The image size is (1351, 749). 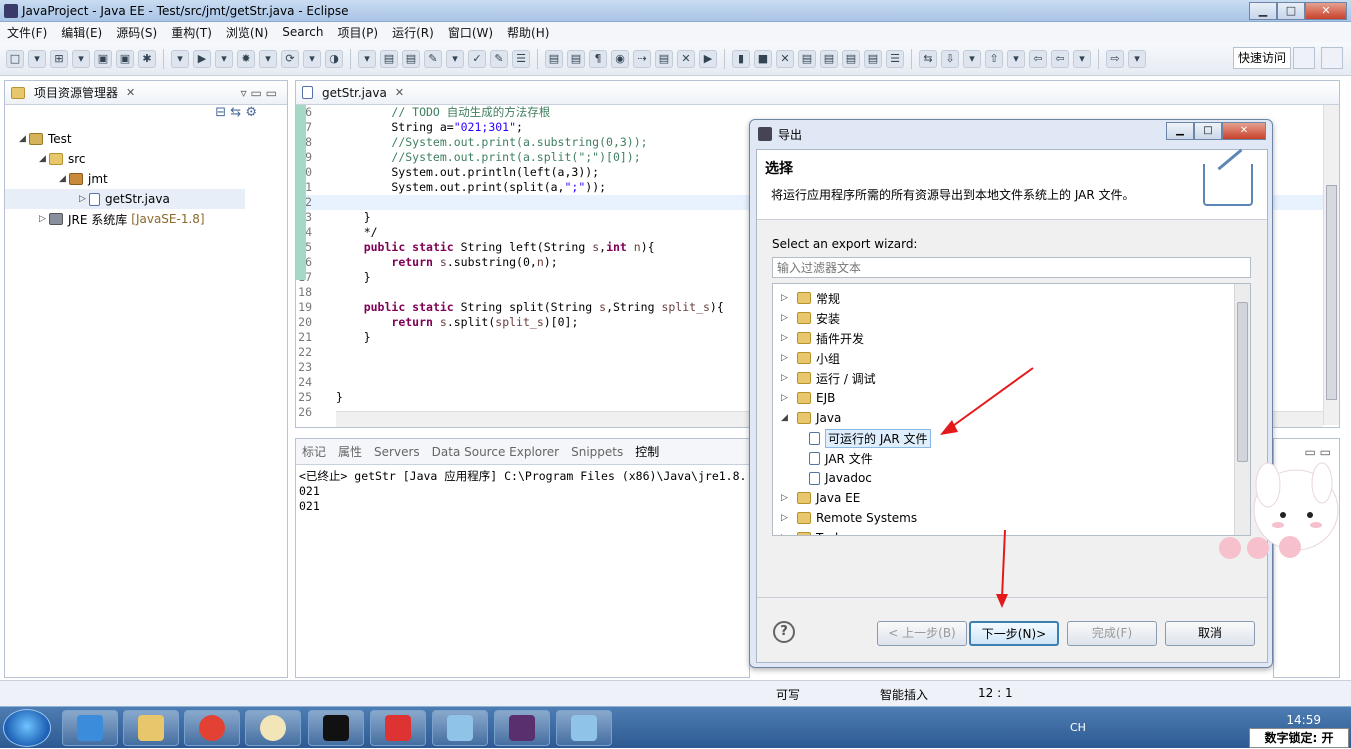 I want to click on wizard-item-7: 可运行的 JAR 文件, so click(x=1011, y=438).